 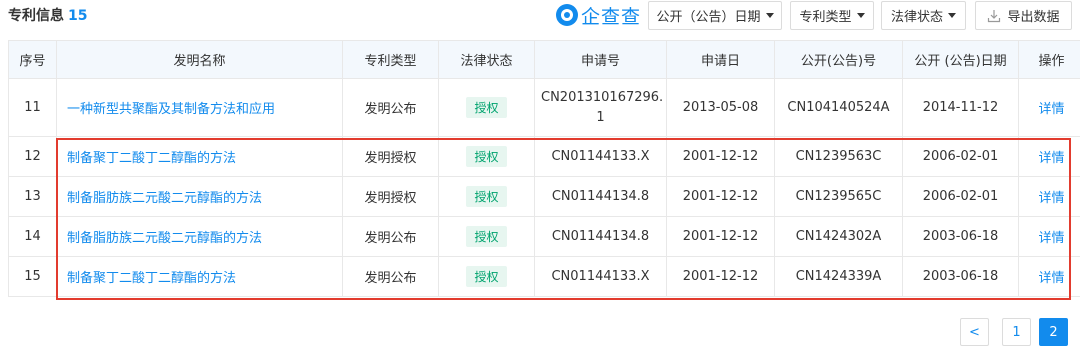 What do you see at coordinates (32, 59) in the screenshot?
I see `column-header-no: 序号` at bounding box center [32, 59].